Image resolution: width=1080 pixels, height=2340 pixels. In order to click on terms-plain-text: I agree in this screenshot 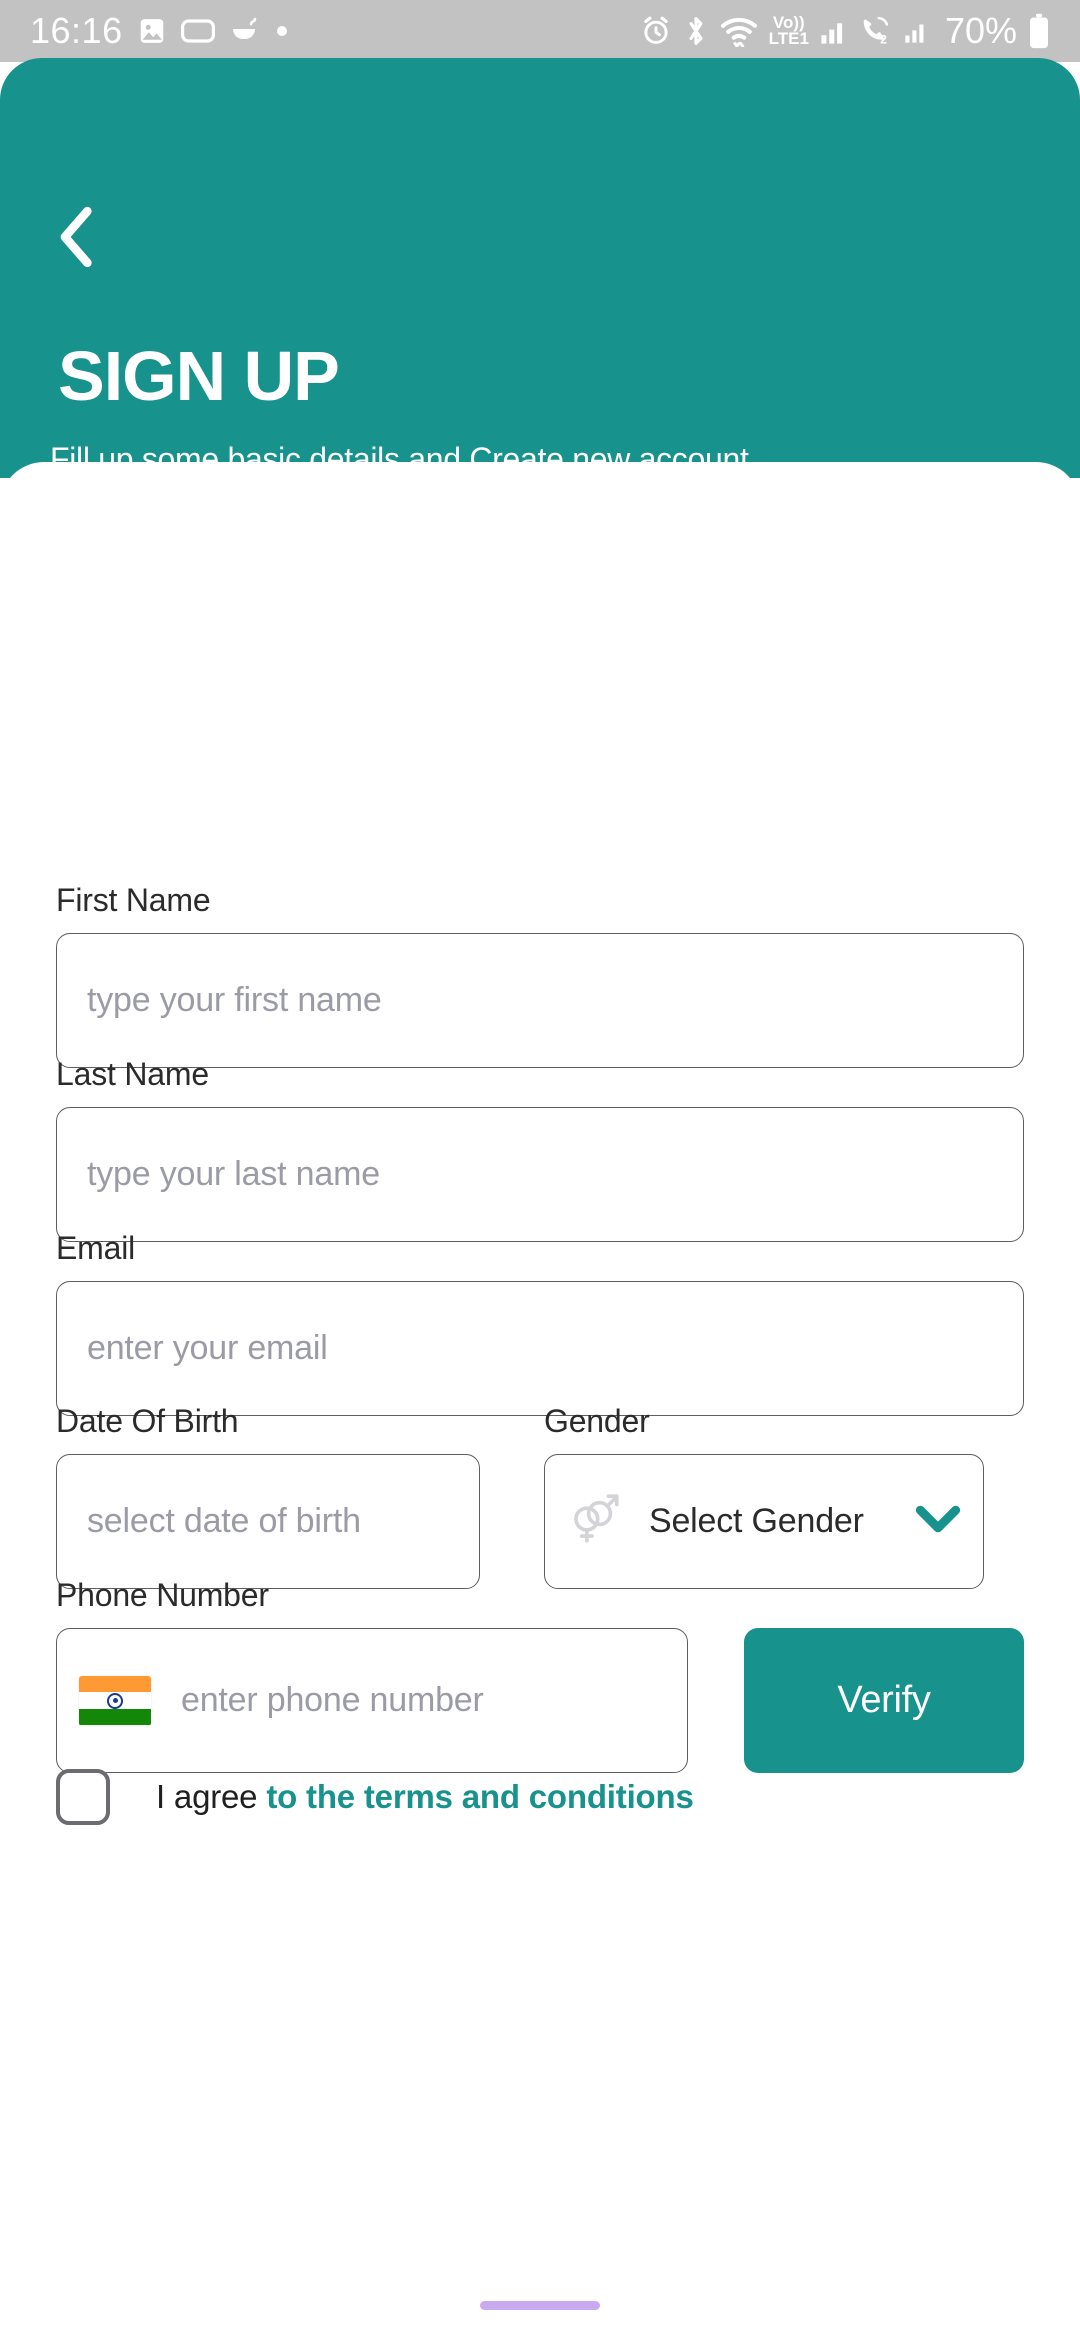, I will do `click(211, 1796)`.